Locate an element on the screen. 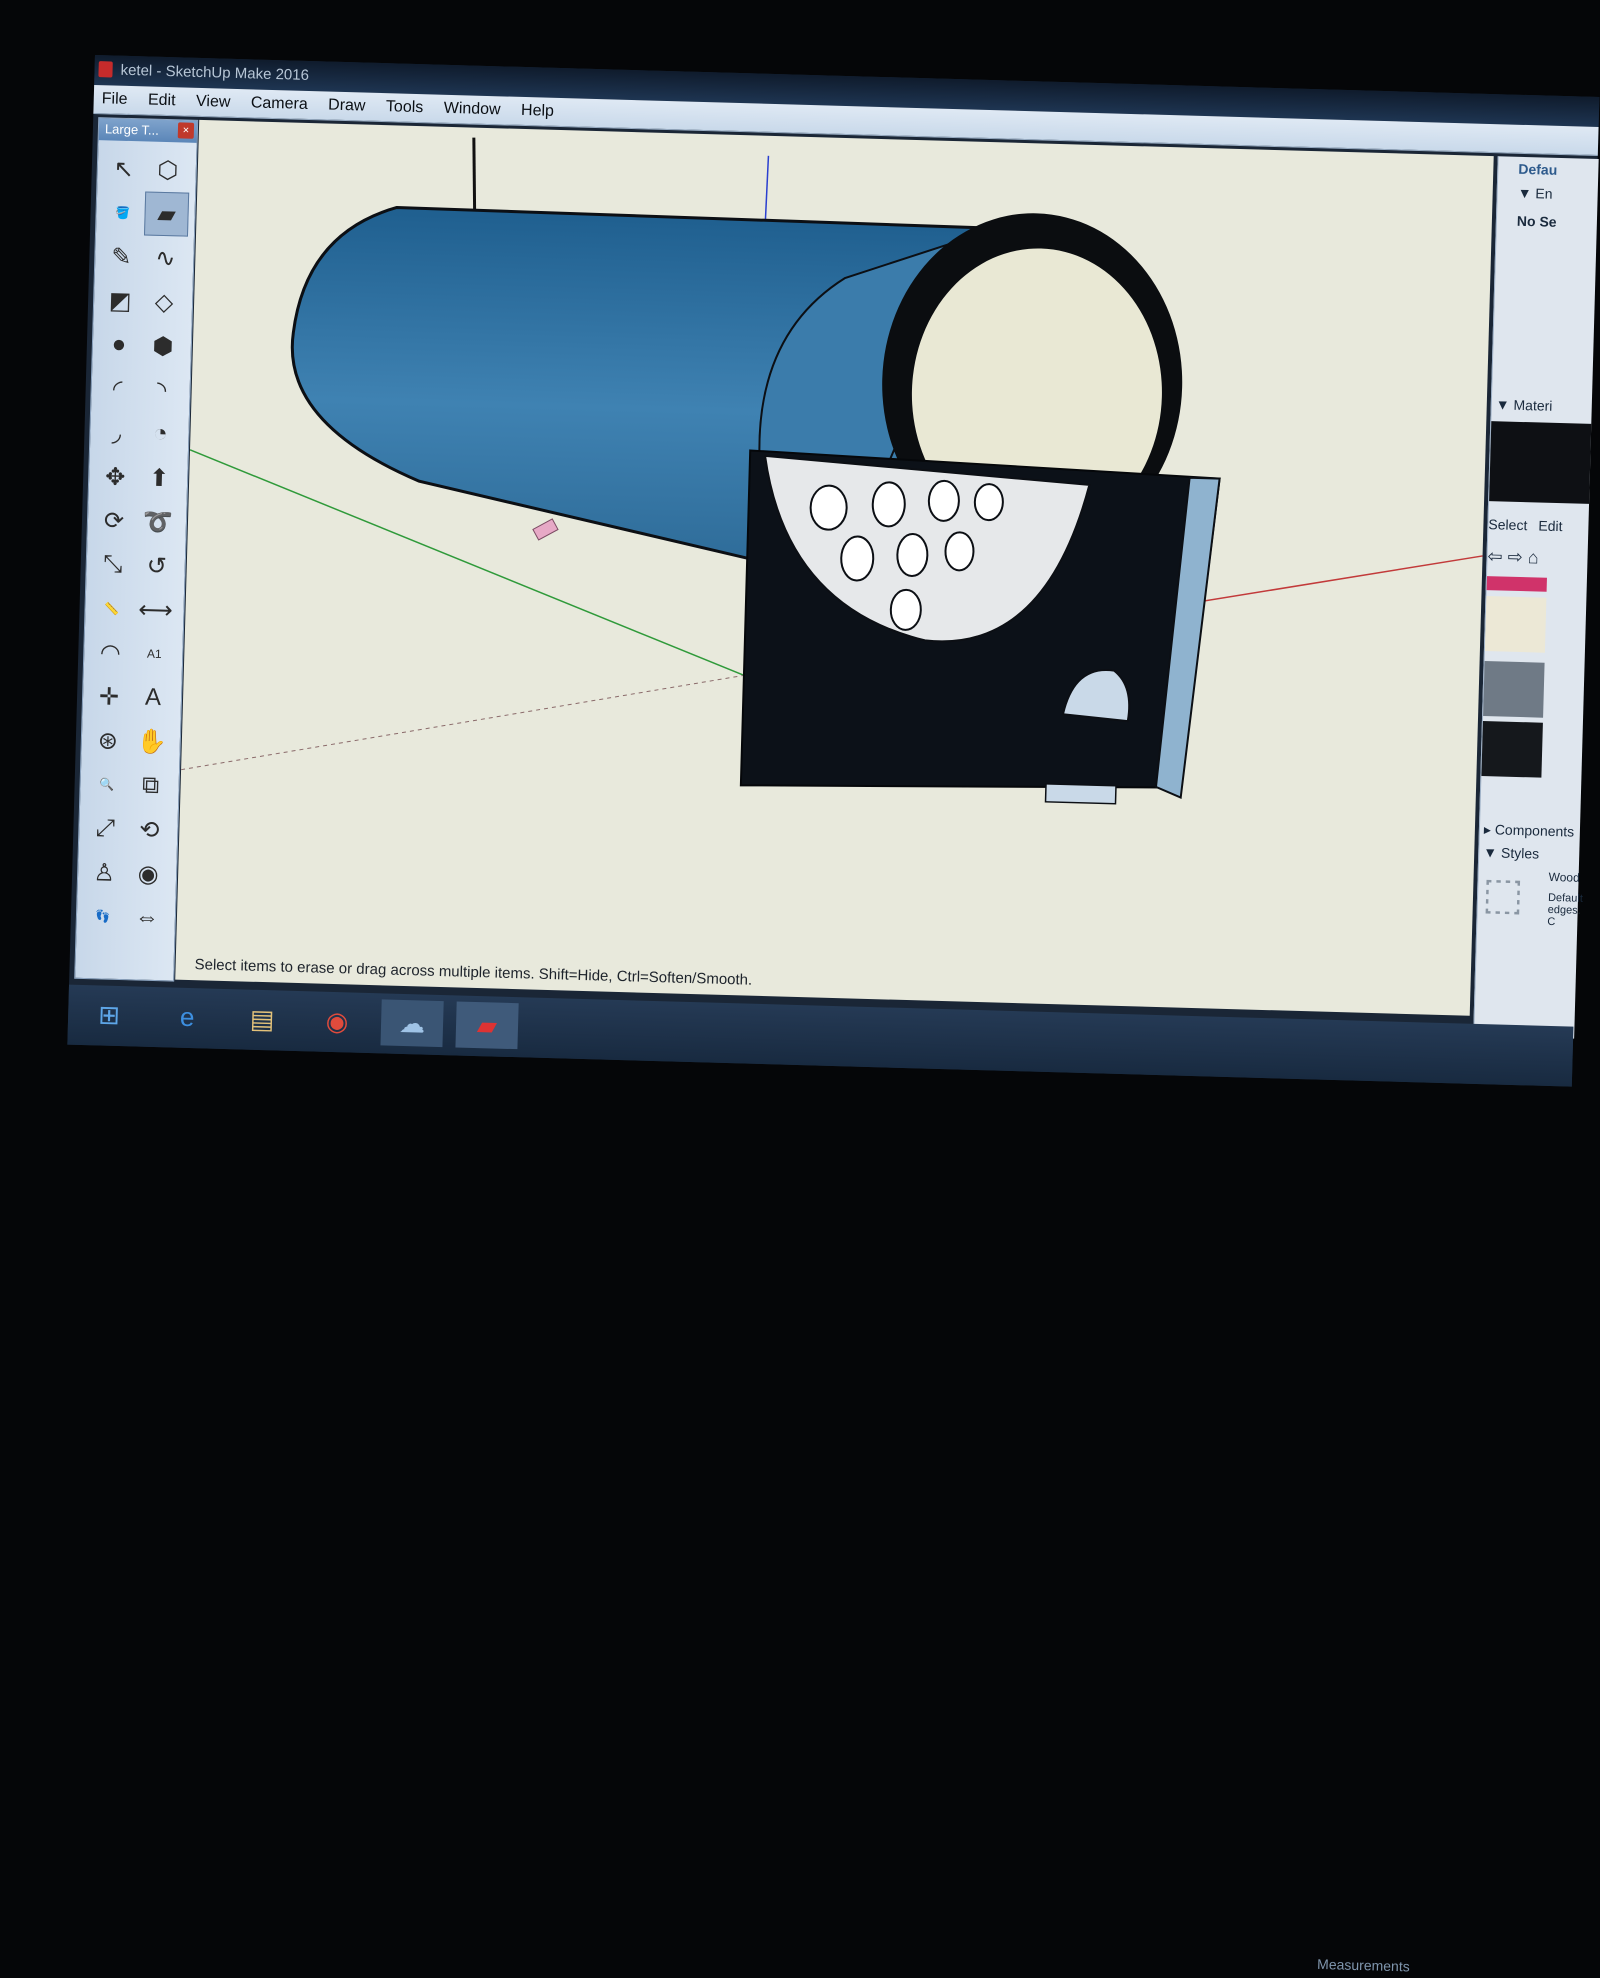 Image resolution: width=1600 pixels, height=1978 pixels. start-button: ⊞ is located at coordinates (109, 1015).